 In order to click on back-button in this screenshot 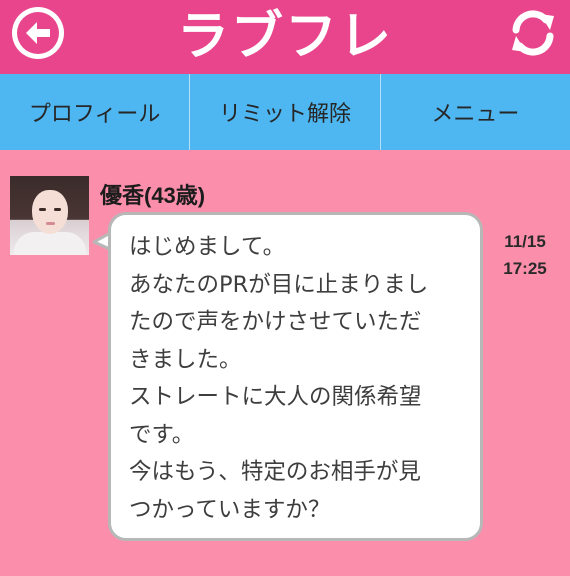, I will do `click(38, 33)`.